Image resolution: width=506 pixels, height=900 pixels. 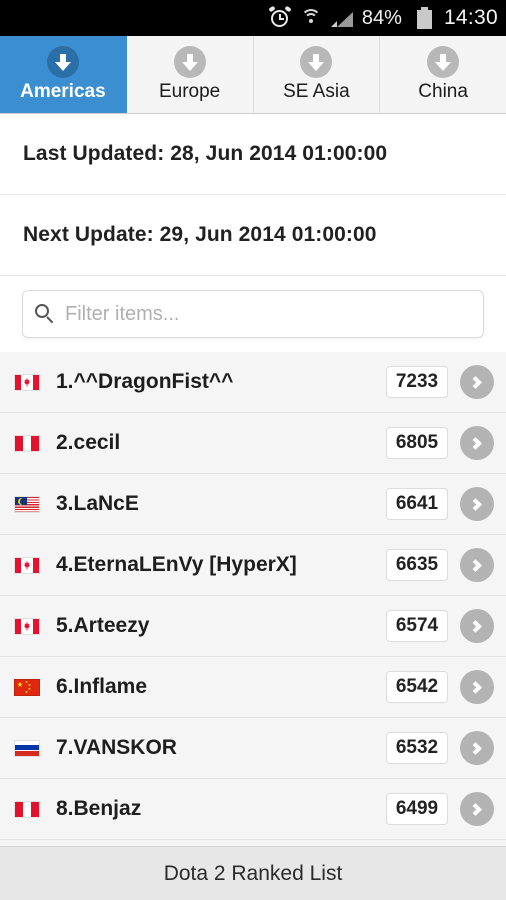 I want to click on search-icon, so click(x=45, y=314).